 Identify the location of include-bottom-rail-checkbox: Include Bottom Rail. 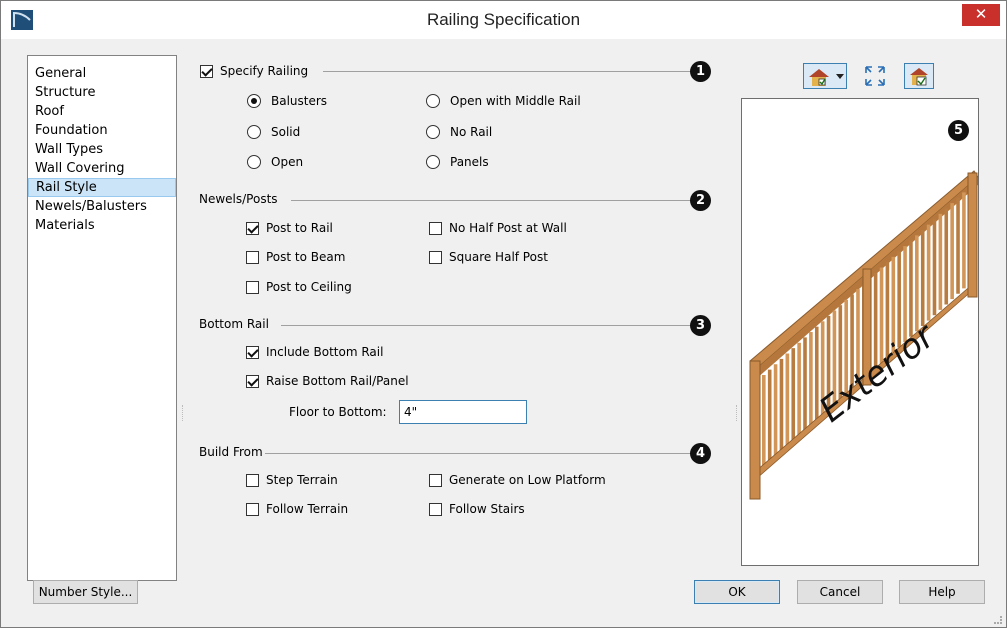
(314, 352).